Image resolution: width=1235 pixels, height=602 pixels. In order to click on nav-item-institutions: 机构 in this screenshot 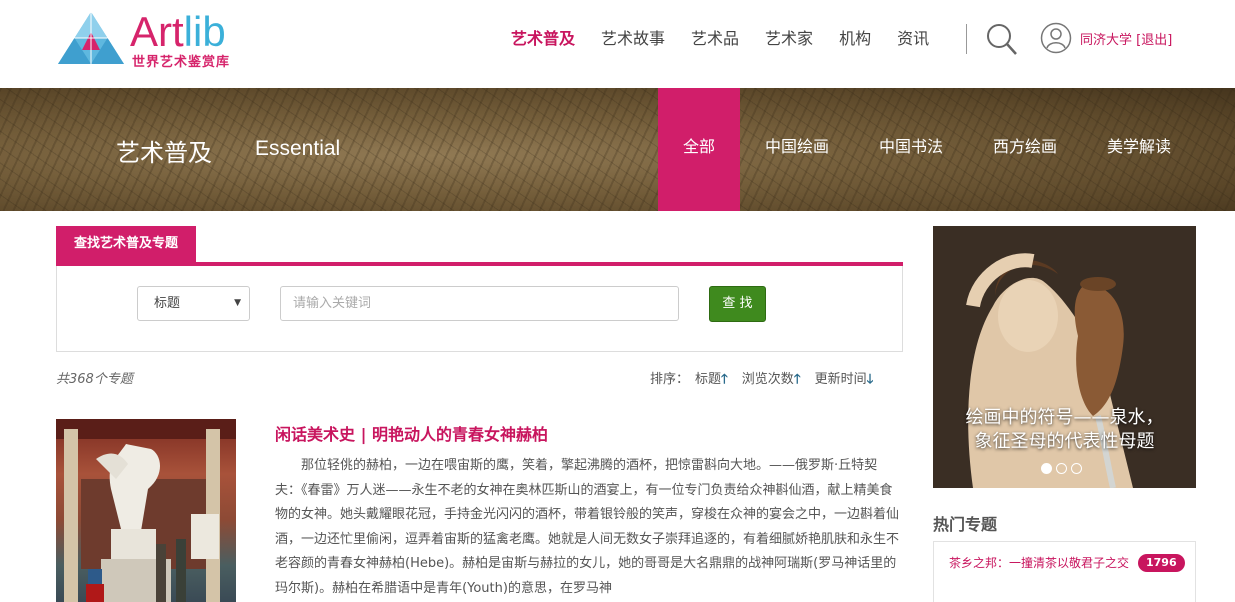, I will do `click(855, 39)`.